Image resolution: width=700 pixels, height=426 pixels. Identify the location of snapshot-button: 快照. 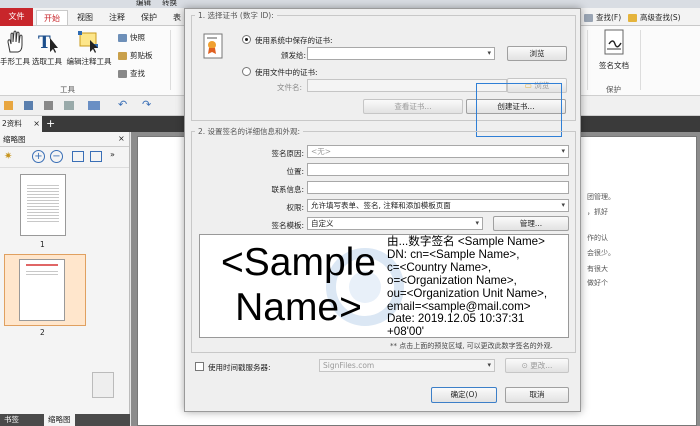
(131, 38).